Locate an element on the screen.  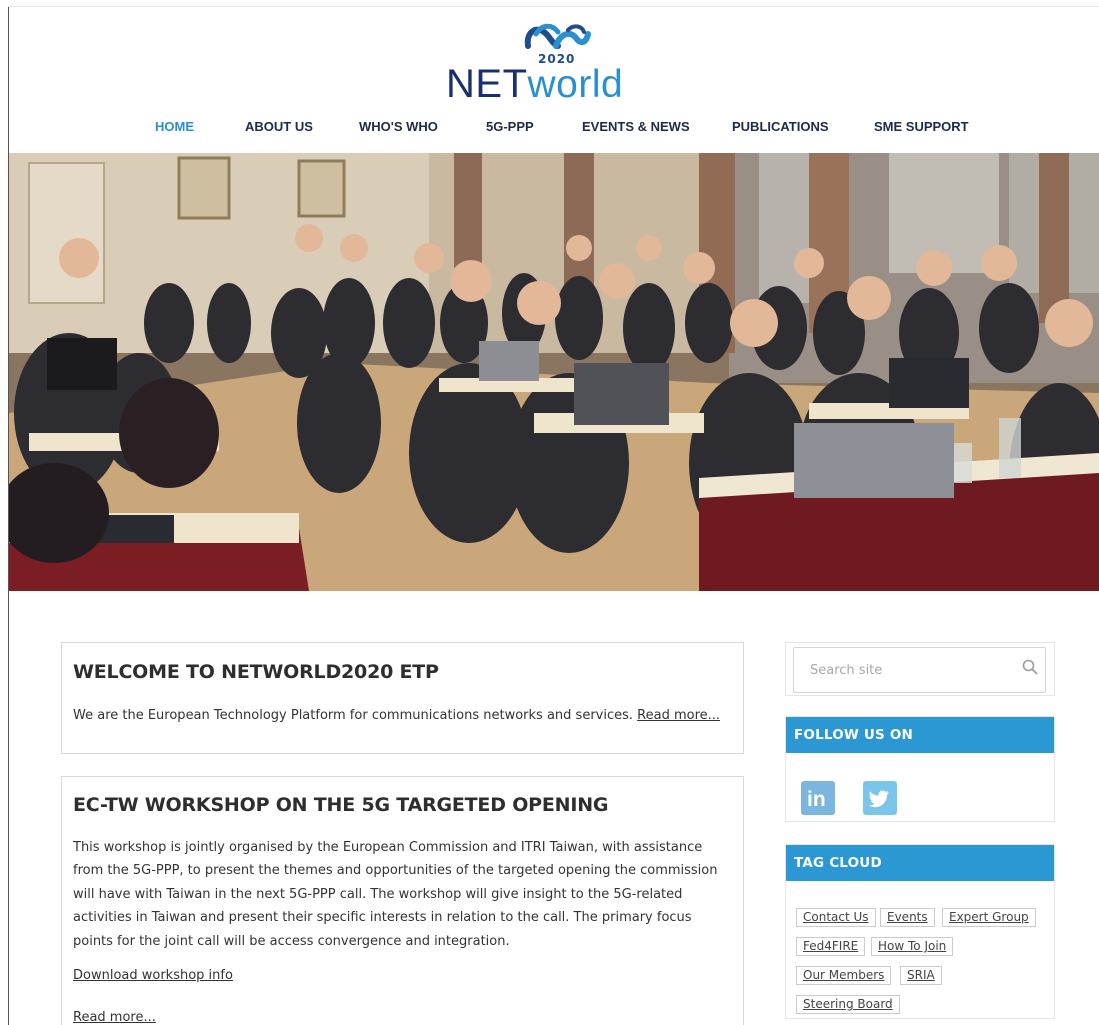
tag-expert-group: Expert Group is located at coordinates (989, 917).